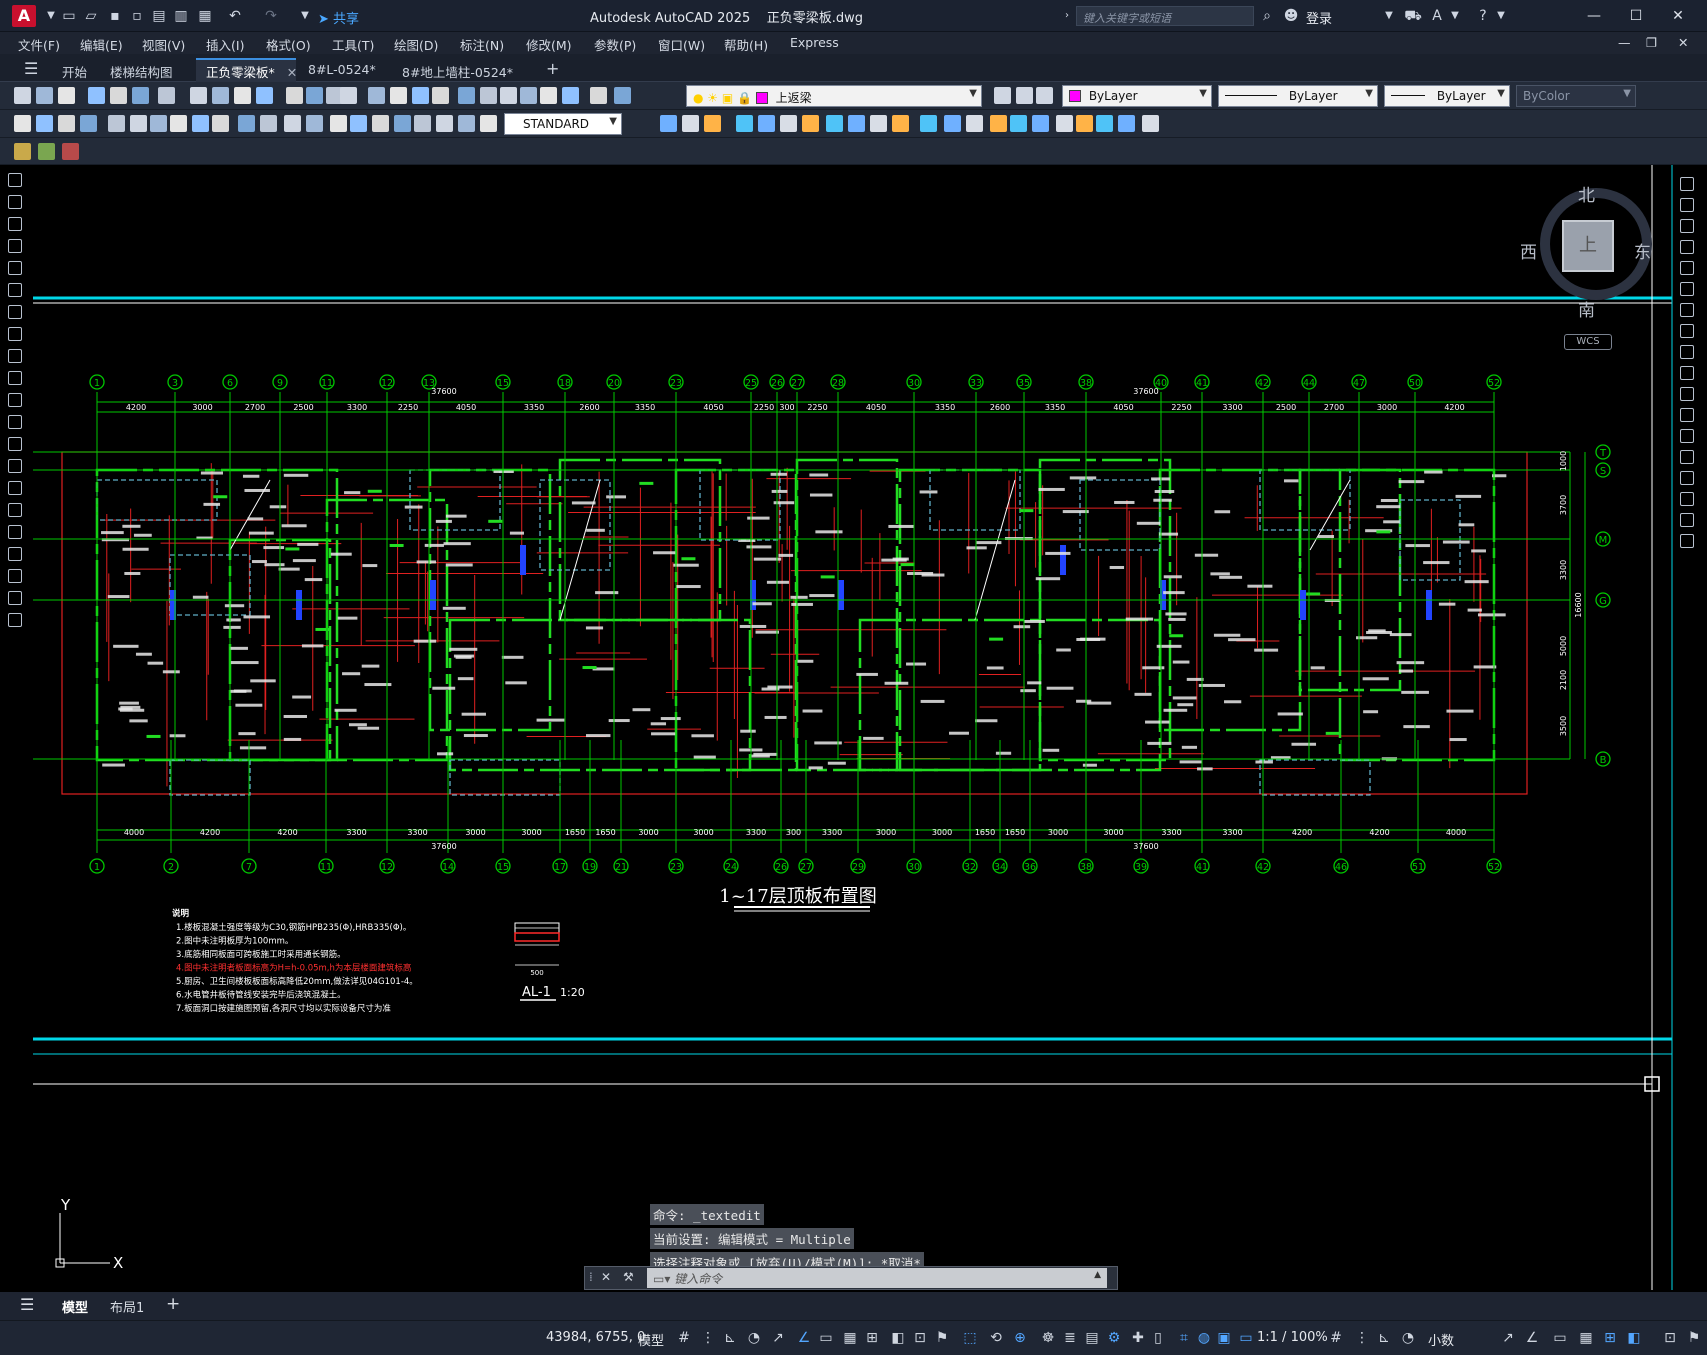  Describe the element at coordinates (246, 70) in the screenshot. I see `tab-active-drawing: 正负零梁板* ✕` at that location.